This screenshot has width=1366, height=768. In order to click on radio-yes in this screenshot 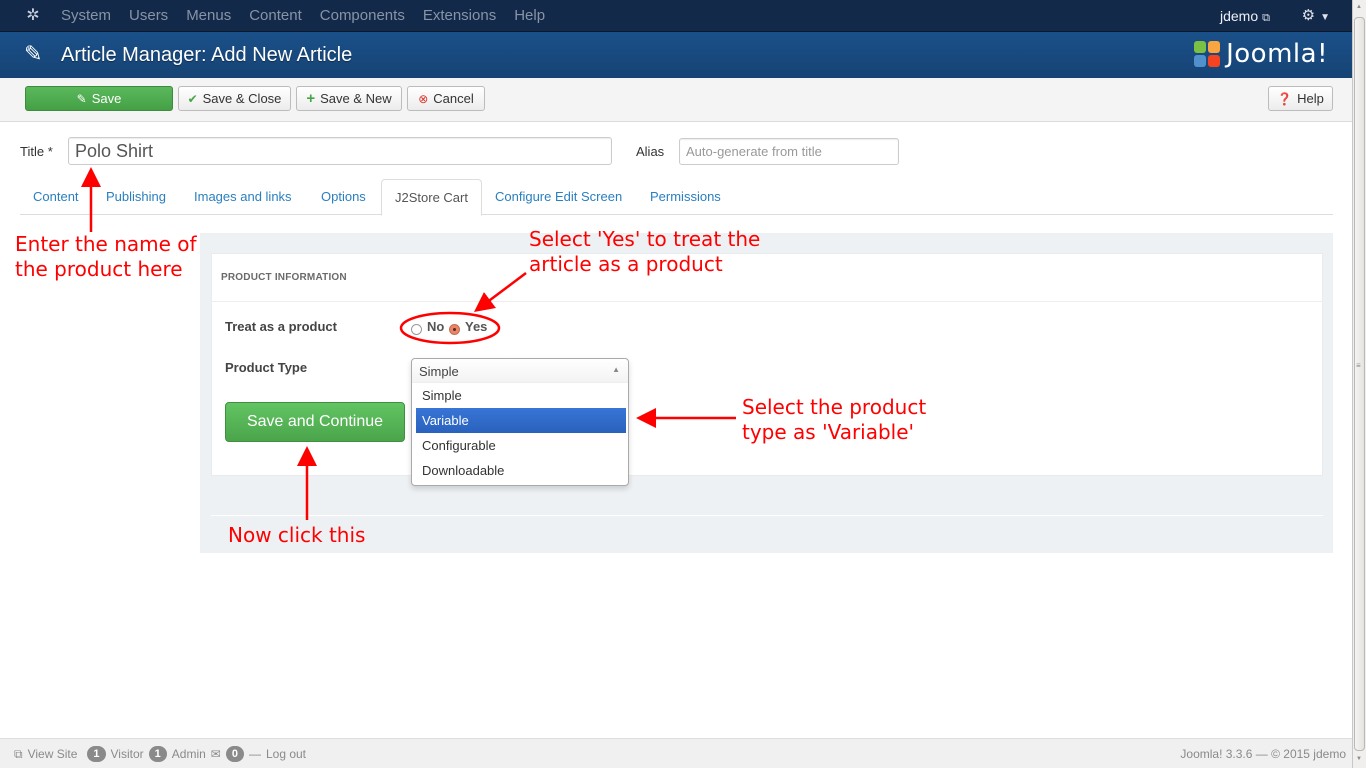, I will do `click(454, 329)`.